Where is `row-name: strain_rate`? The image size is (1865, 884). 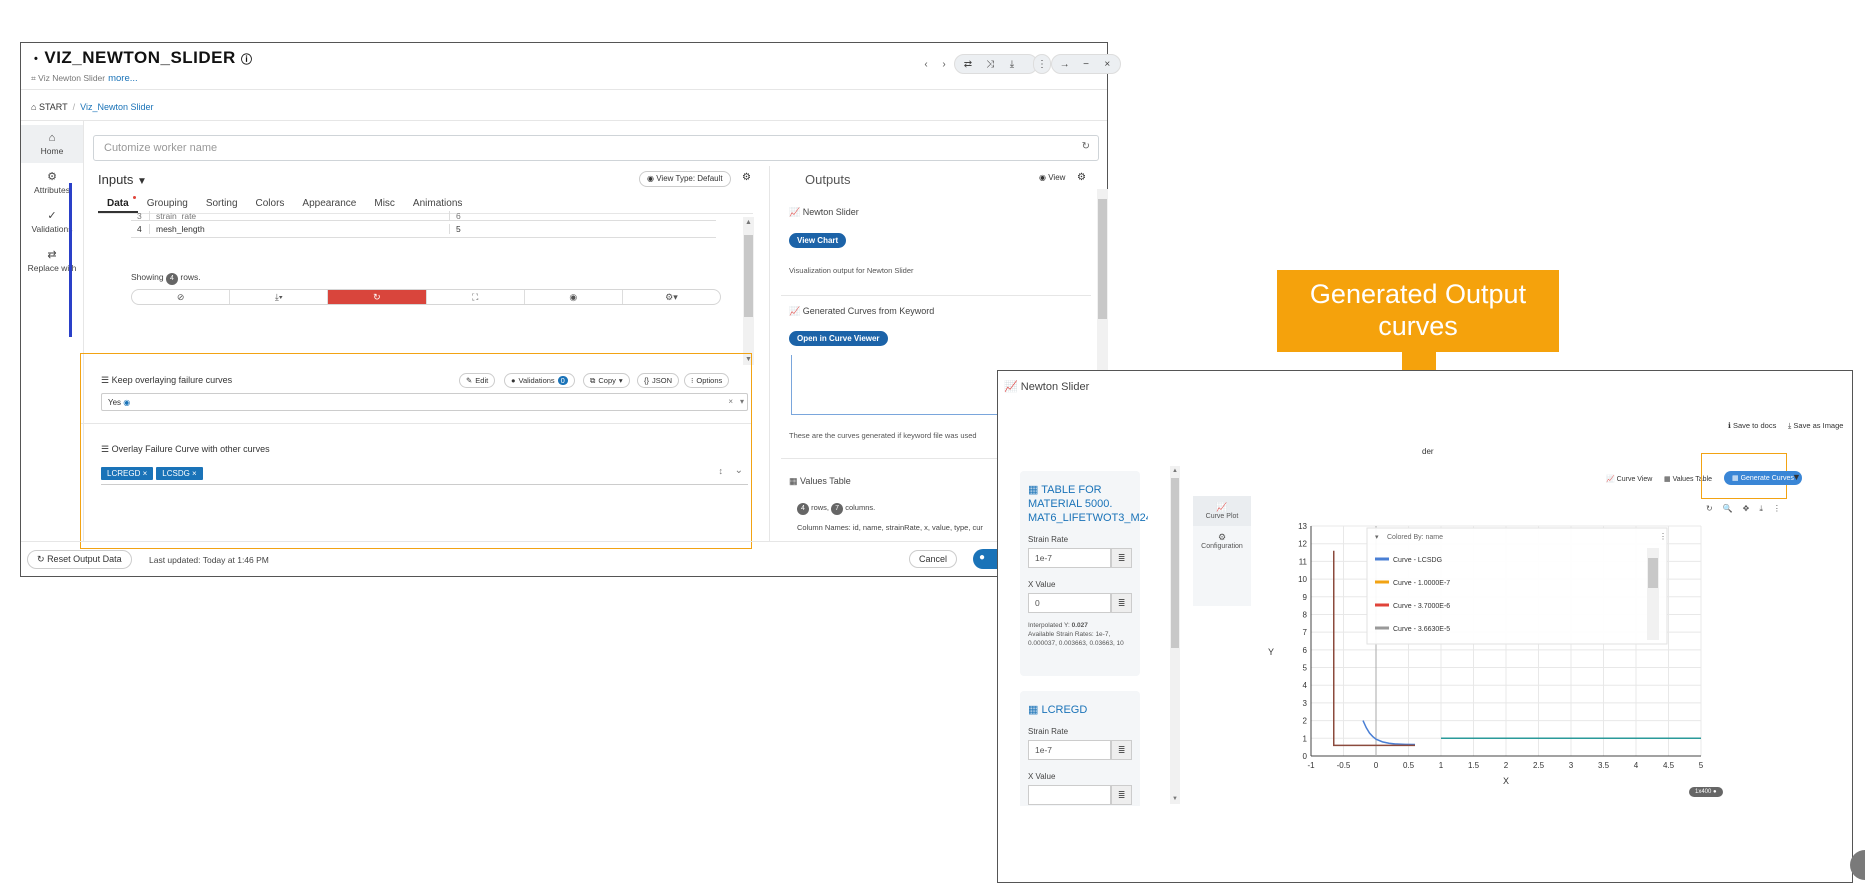 row-name: strain_rate is located at coordinates (299, 215).